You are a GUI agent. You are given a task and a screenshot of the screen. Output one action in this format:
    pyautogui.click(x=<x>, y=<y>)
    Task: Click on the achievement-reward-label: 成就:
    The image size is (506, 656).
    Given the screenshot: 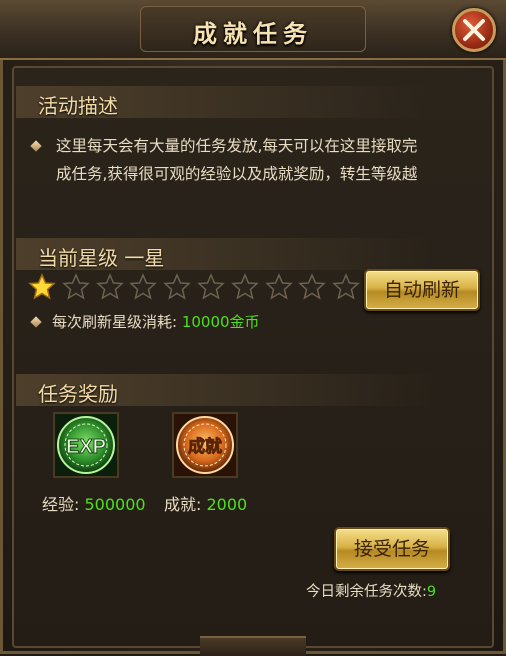 What is the action you would take?
    pyautogui.click(x=183, y=504)
    